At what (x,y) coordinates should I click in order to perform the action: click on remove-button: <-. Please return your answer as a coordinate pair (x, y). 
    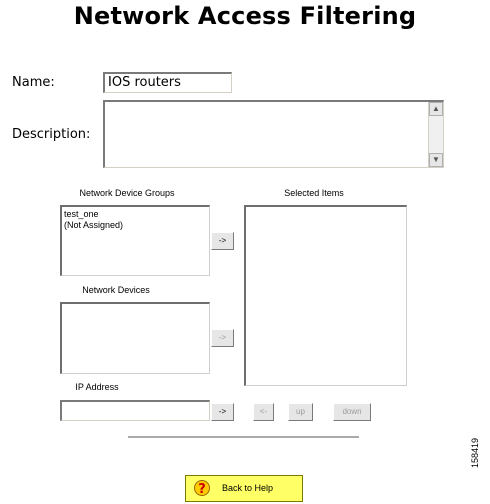
    Looking at the image, I should click on (263, 412).